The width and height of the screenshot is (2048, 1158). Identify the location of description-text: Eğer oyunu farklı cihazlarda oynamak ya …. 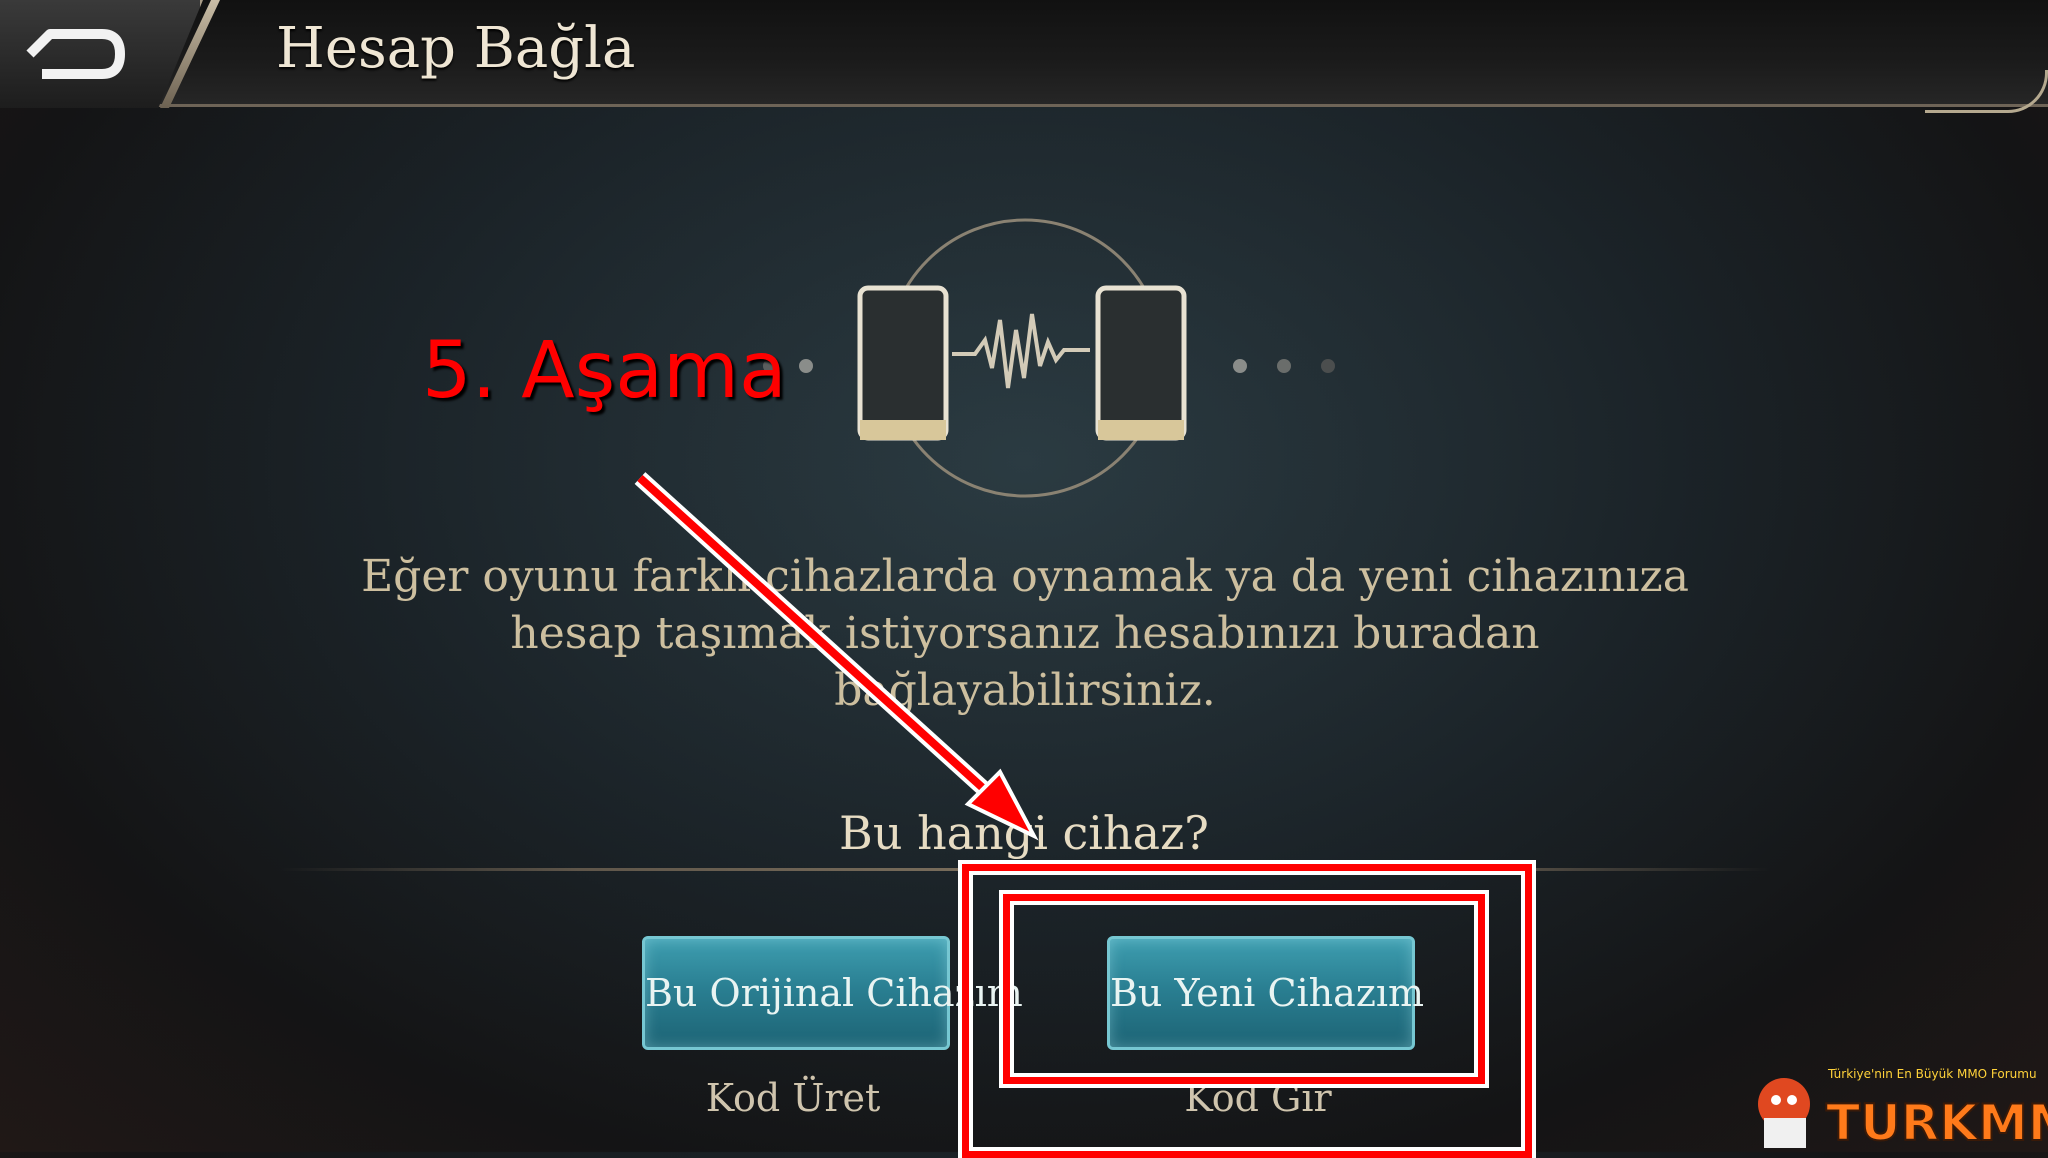
(1025, 633).